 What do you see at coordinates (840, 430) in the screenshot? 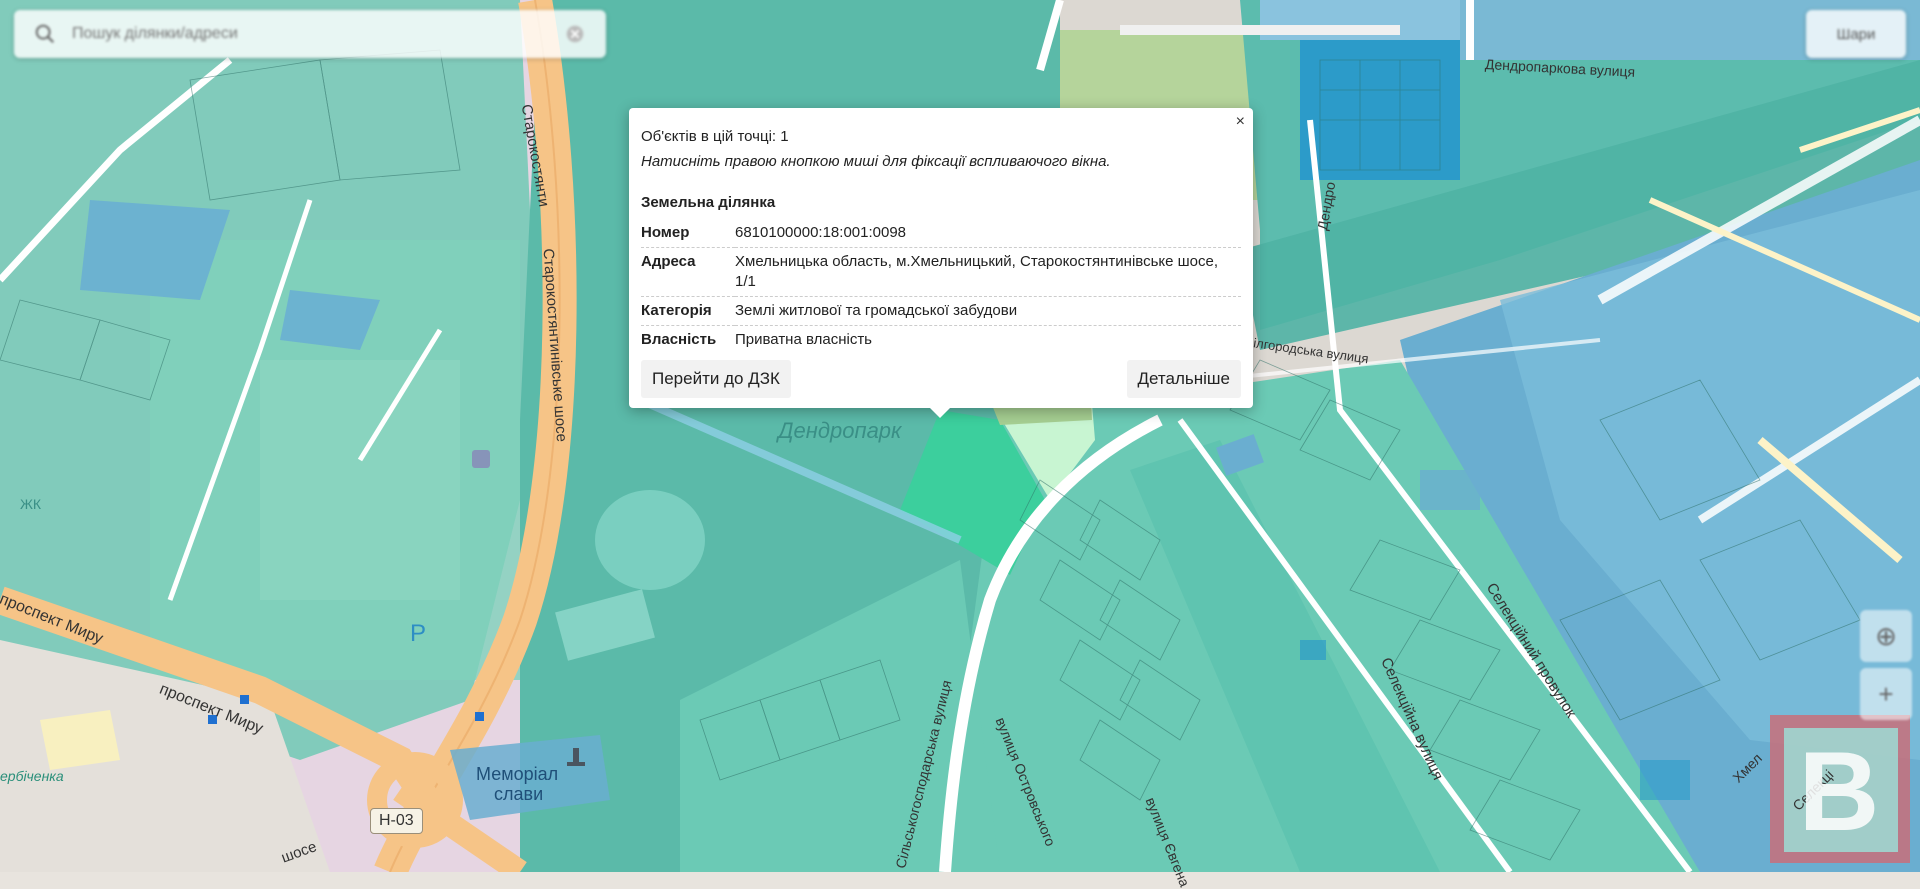
I see `park-label-dendropark: Дендропарк` at bounding box center [840, 430].